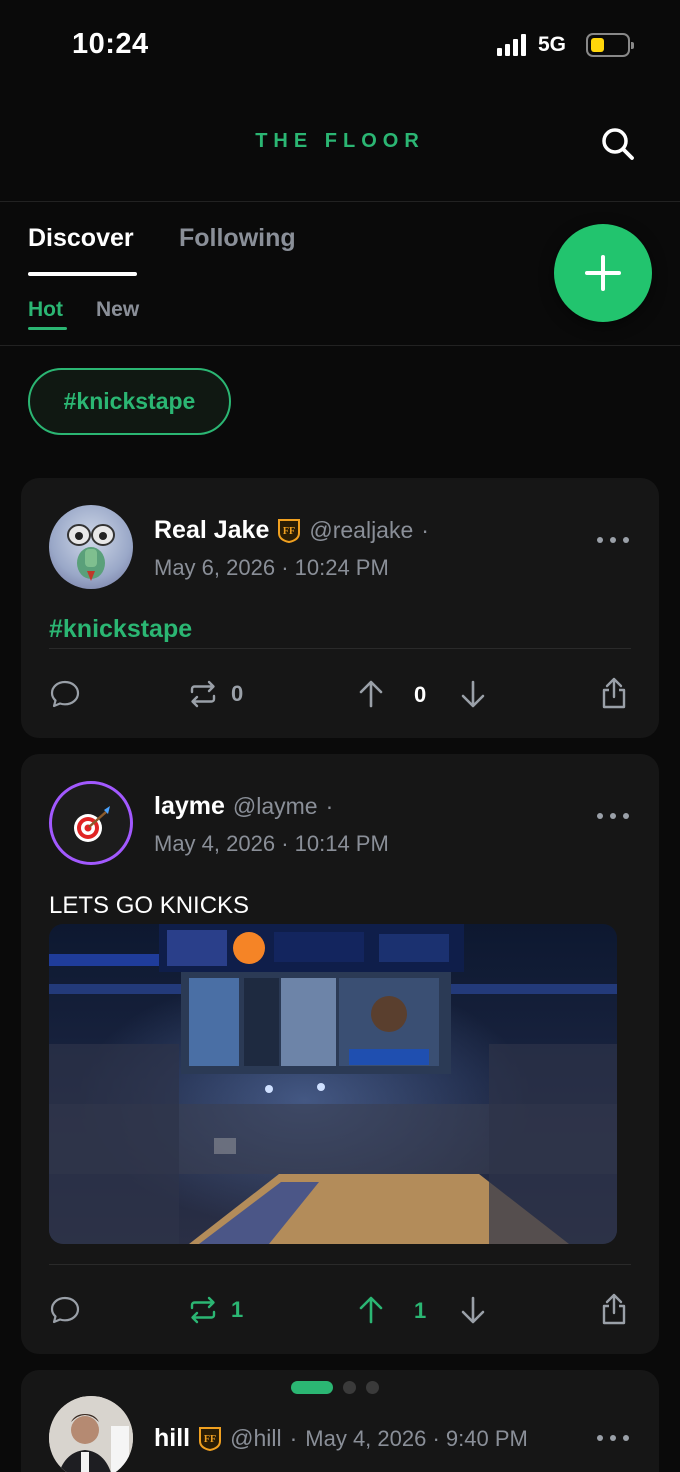 The height and width of the screenshot is (1472, 680). I want to click on vote-score: 1, so click(420, 1310).